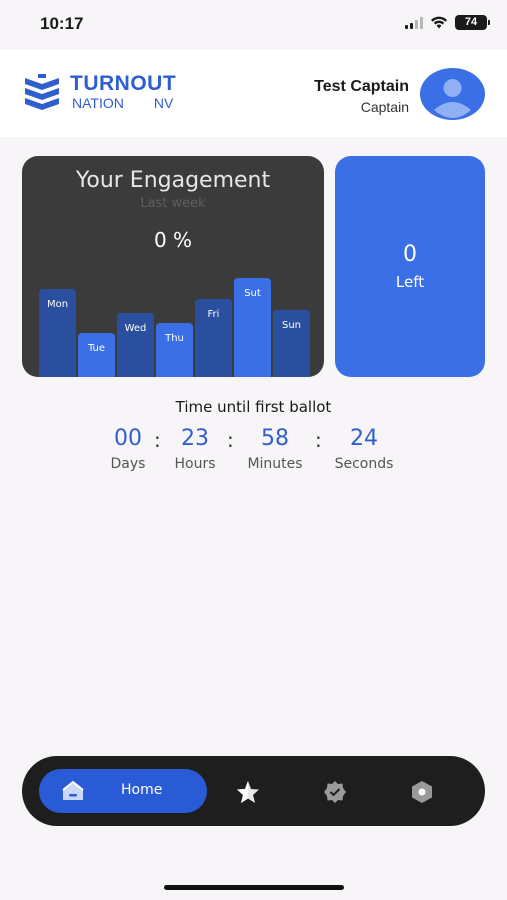 This screenshot has height=900, width=507. I want to click on engagement-bar-thu: Thu, so click(174, 350).